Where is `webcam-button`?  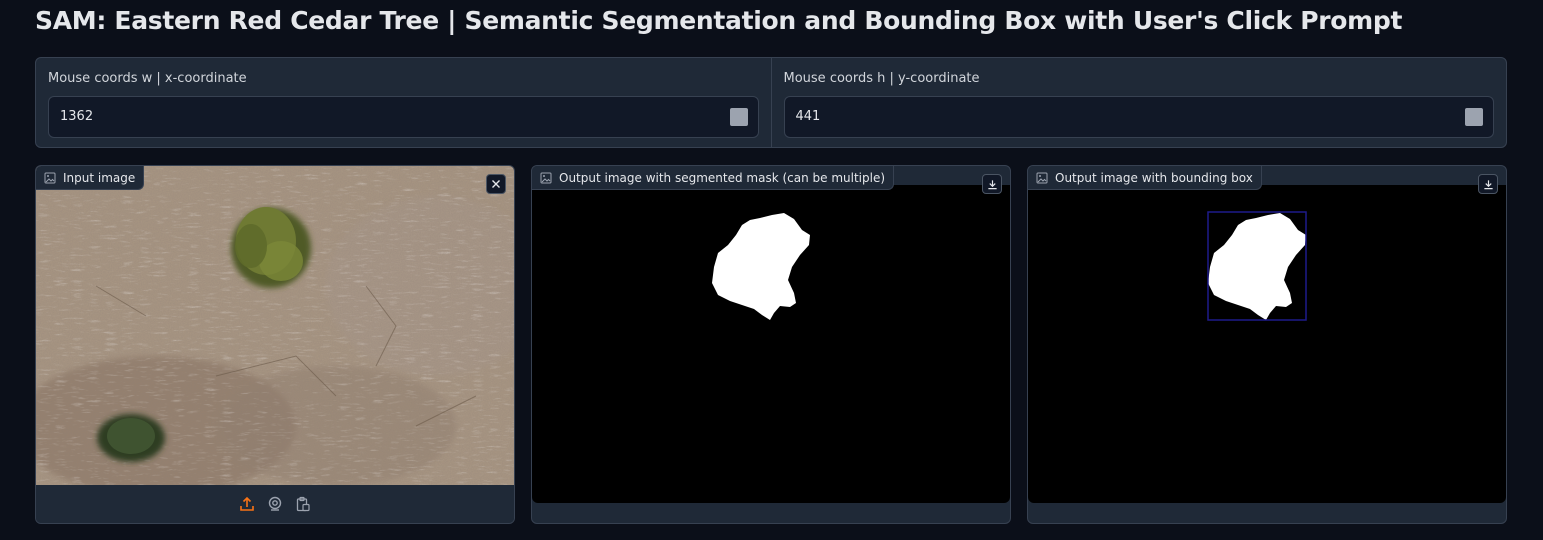 webcam-button is located at coordinates (275, 504).